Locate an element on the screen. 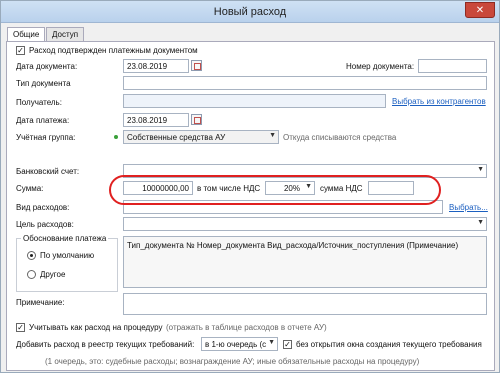  procedure-checkbox: ✓ is located at coordinates (20, 327).